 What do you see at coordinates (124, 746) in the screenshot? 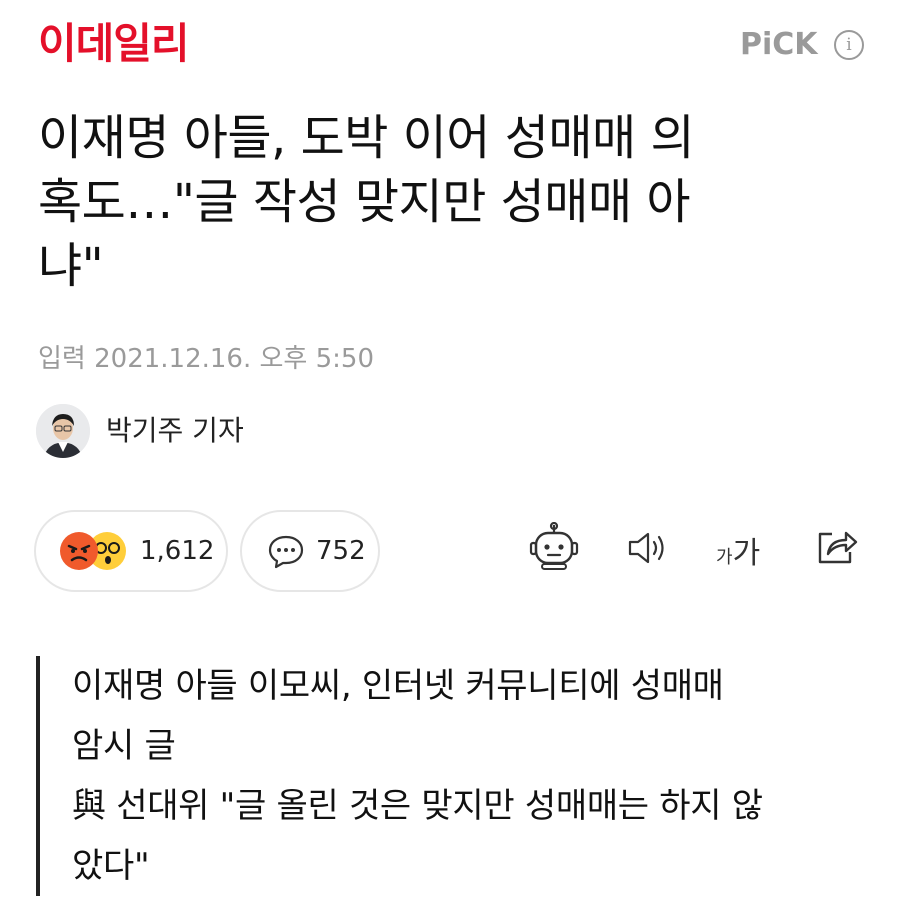
I see `summary-line: 암시 글` at bounding box center [124, 746].